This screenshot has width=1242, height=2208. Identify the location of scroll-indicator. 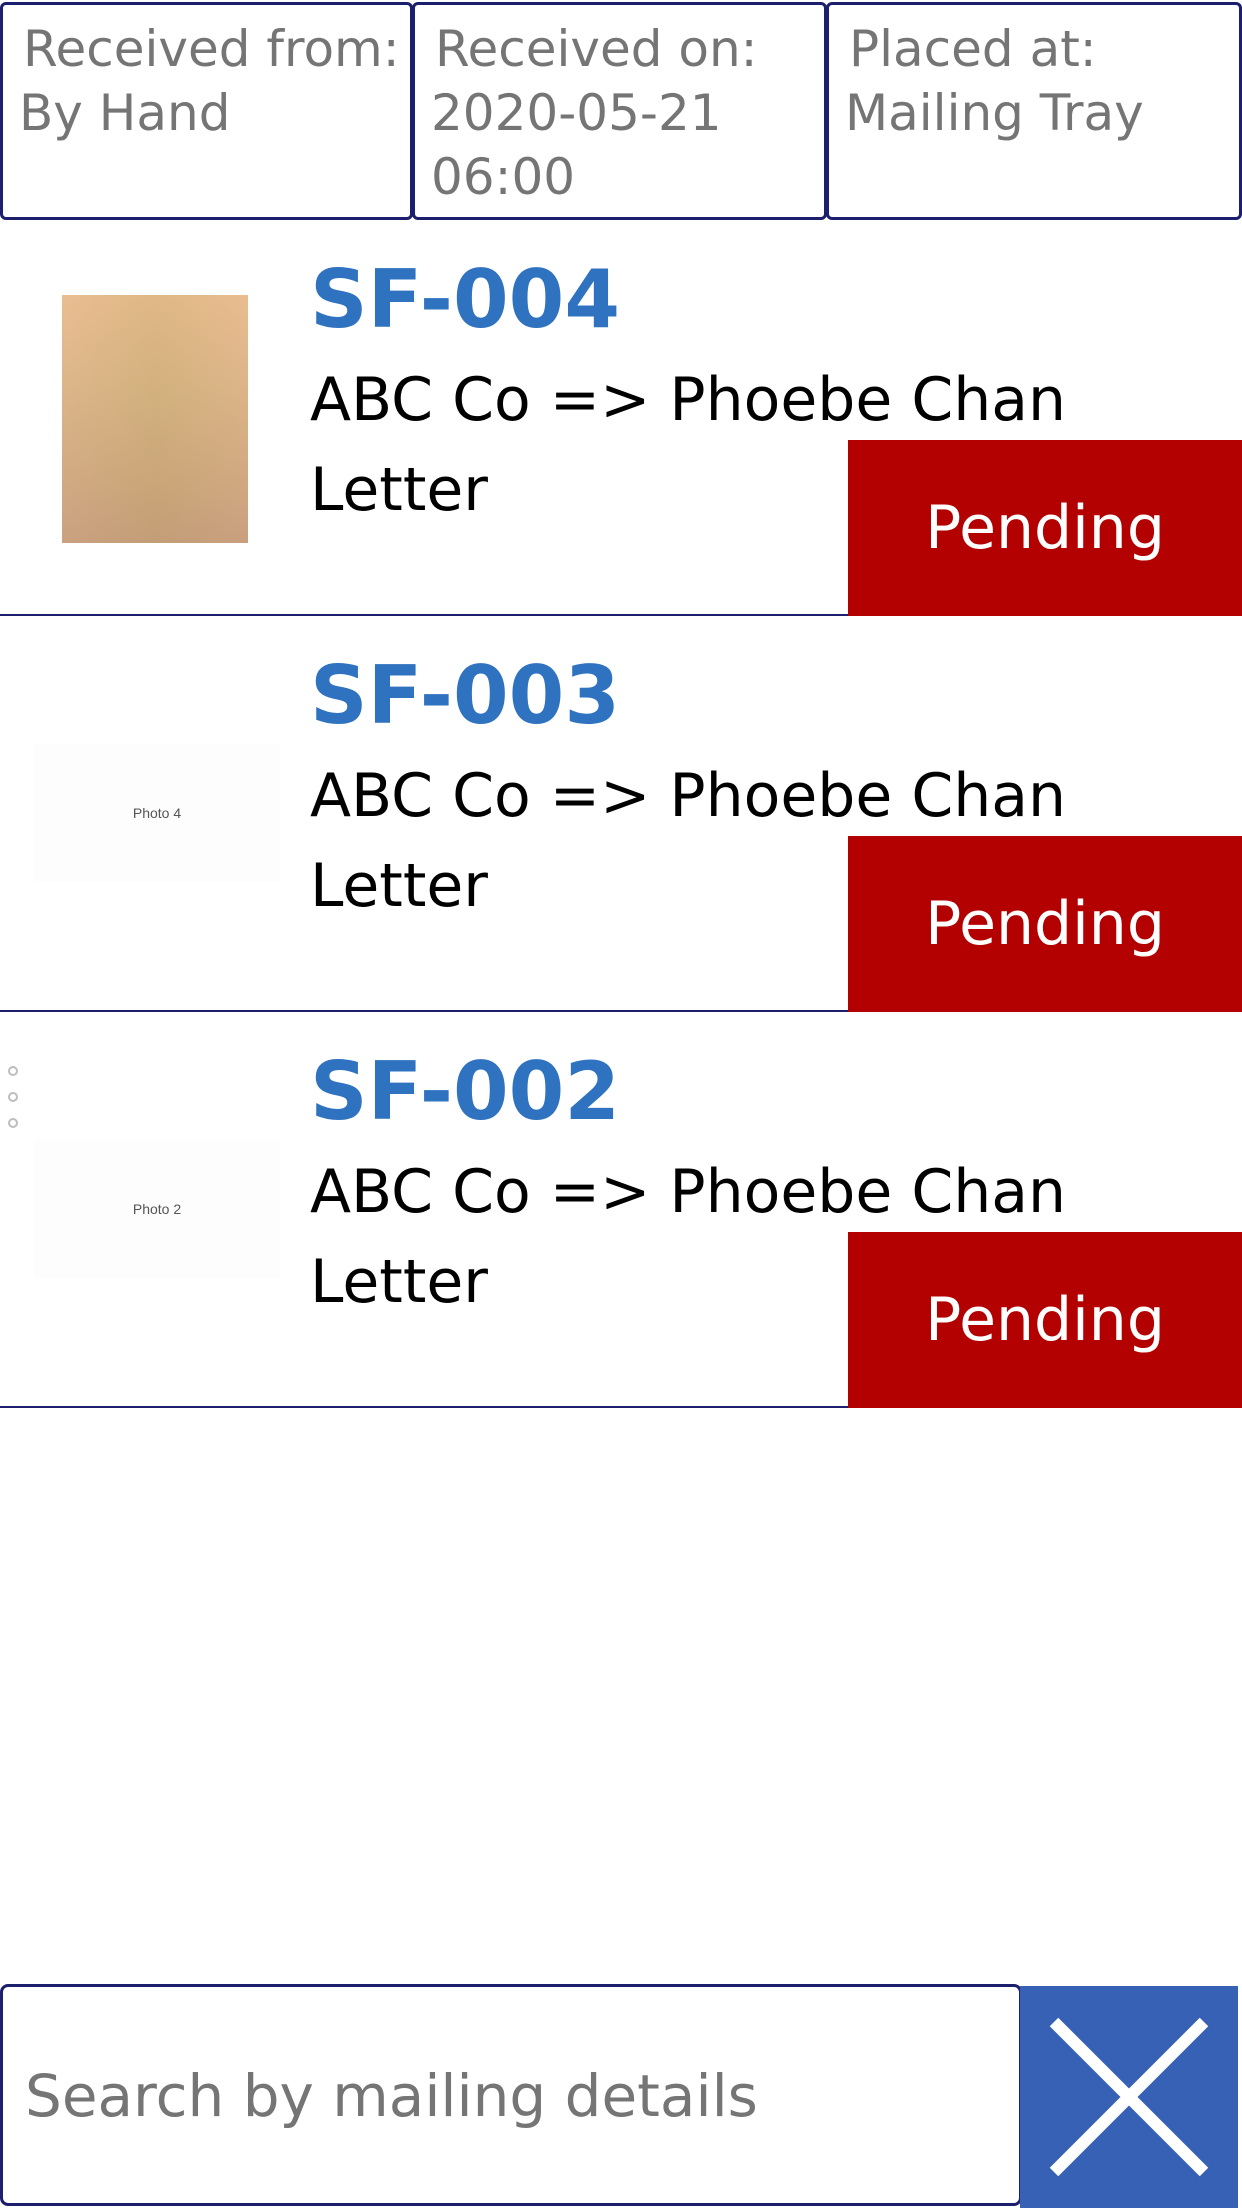
(16, 1105).